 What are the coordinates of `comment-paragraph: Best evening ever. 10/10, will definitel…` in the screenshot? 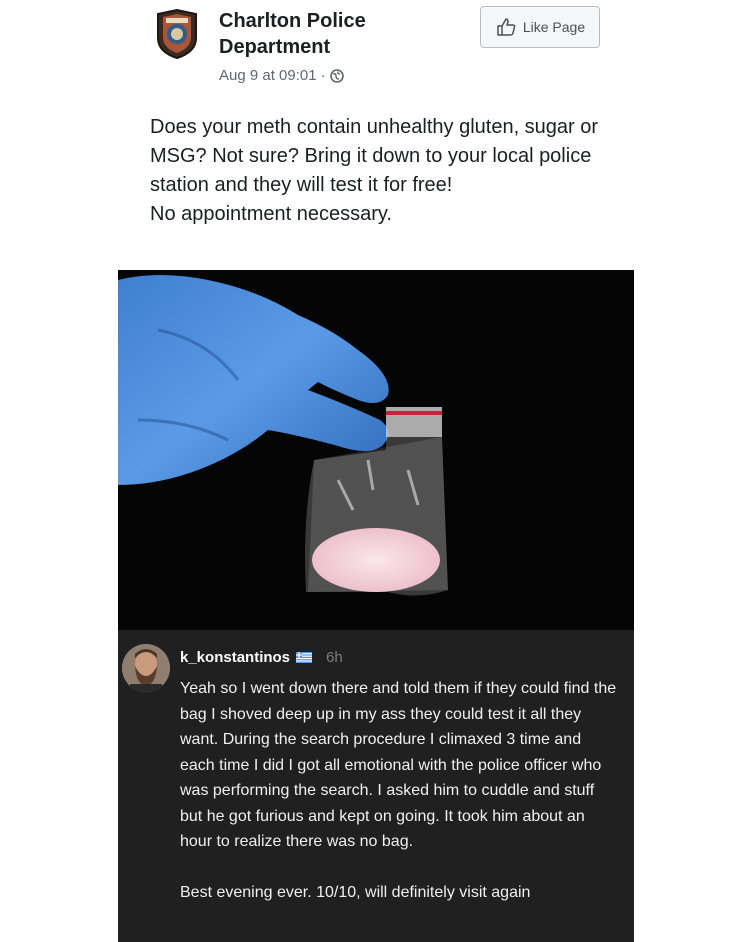 It's located at (355, 892).